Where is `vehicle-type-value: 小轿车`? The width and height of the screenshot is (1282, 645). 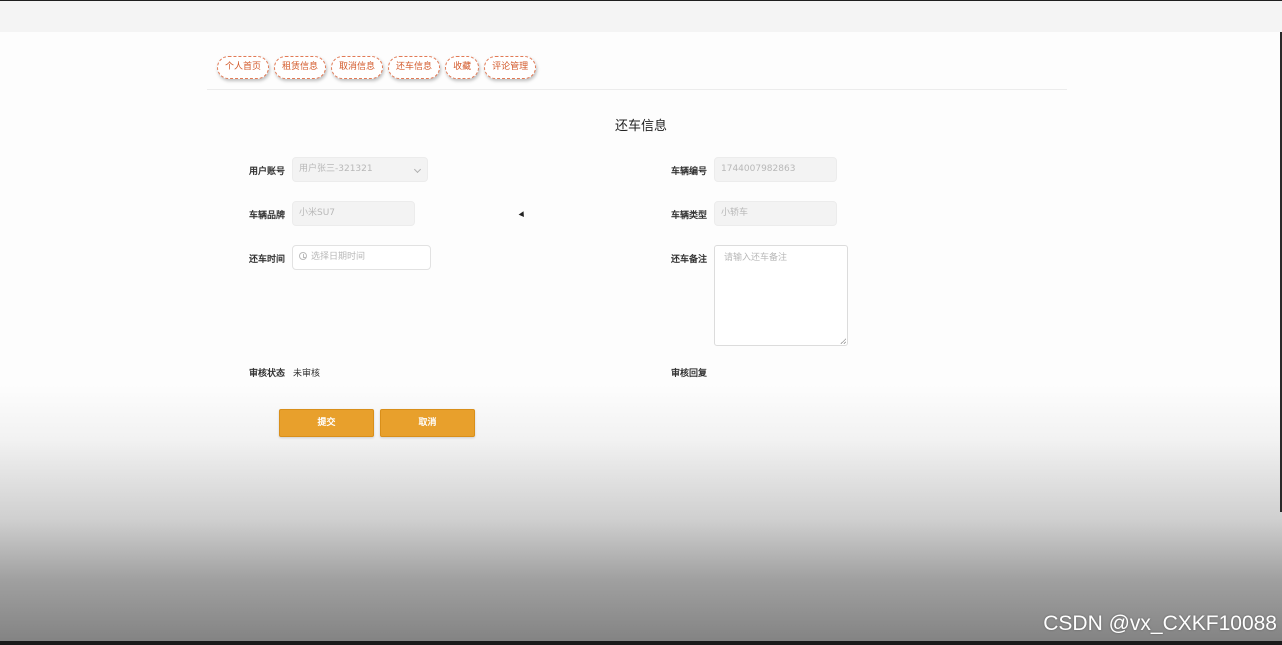 vehicle-type-value: 小轿车 is located at coordinates (735, 213).